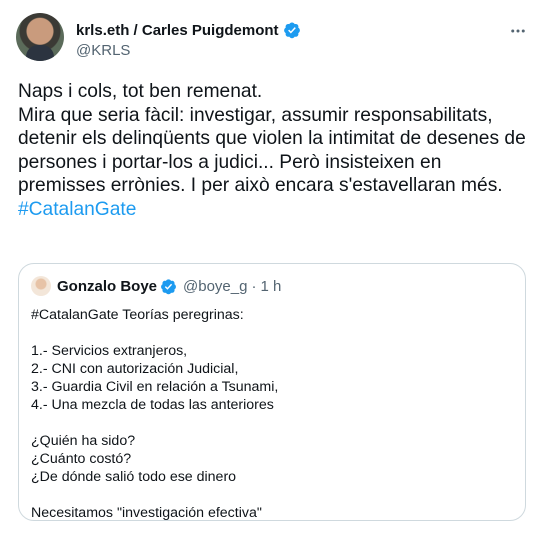 The height and width of the screenshot is (536, 541). I want to click on quoted-line: 3.- Guardia Civil en relación a Tsunami,, so click(155, 387).